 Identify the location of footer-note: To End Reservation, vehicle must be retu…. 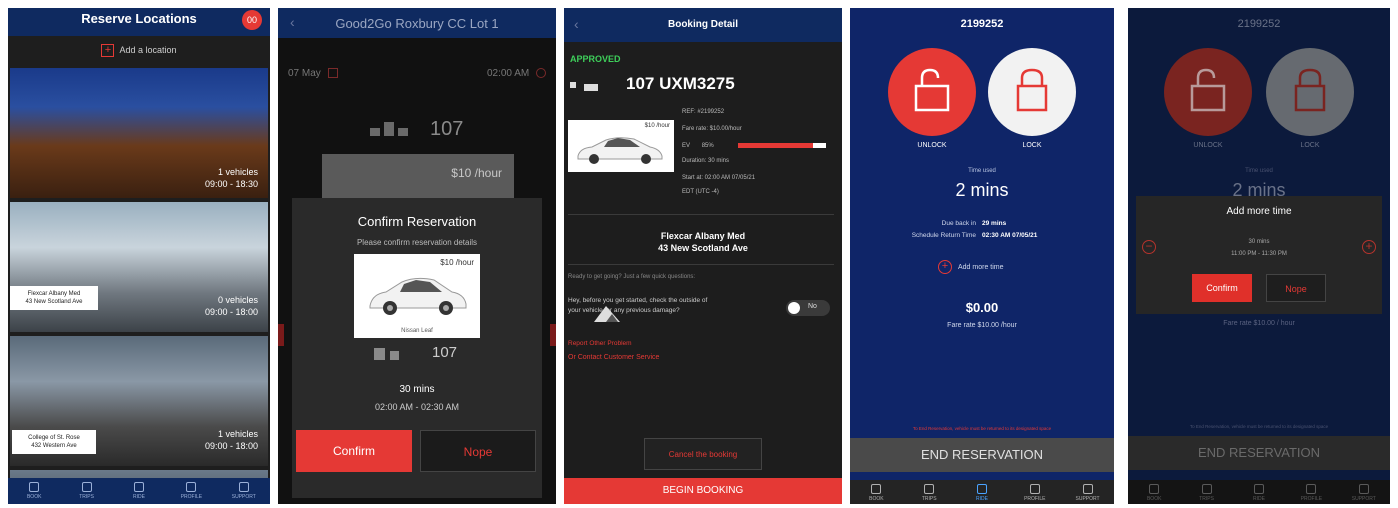
(982, 428).